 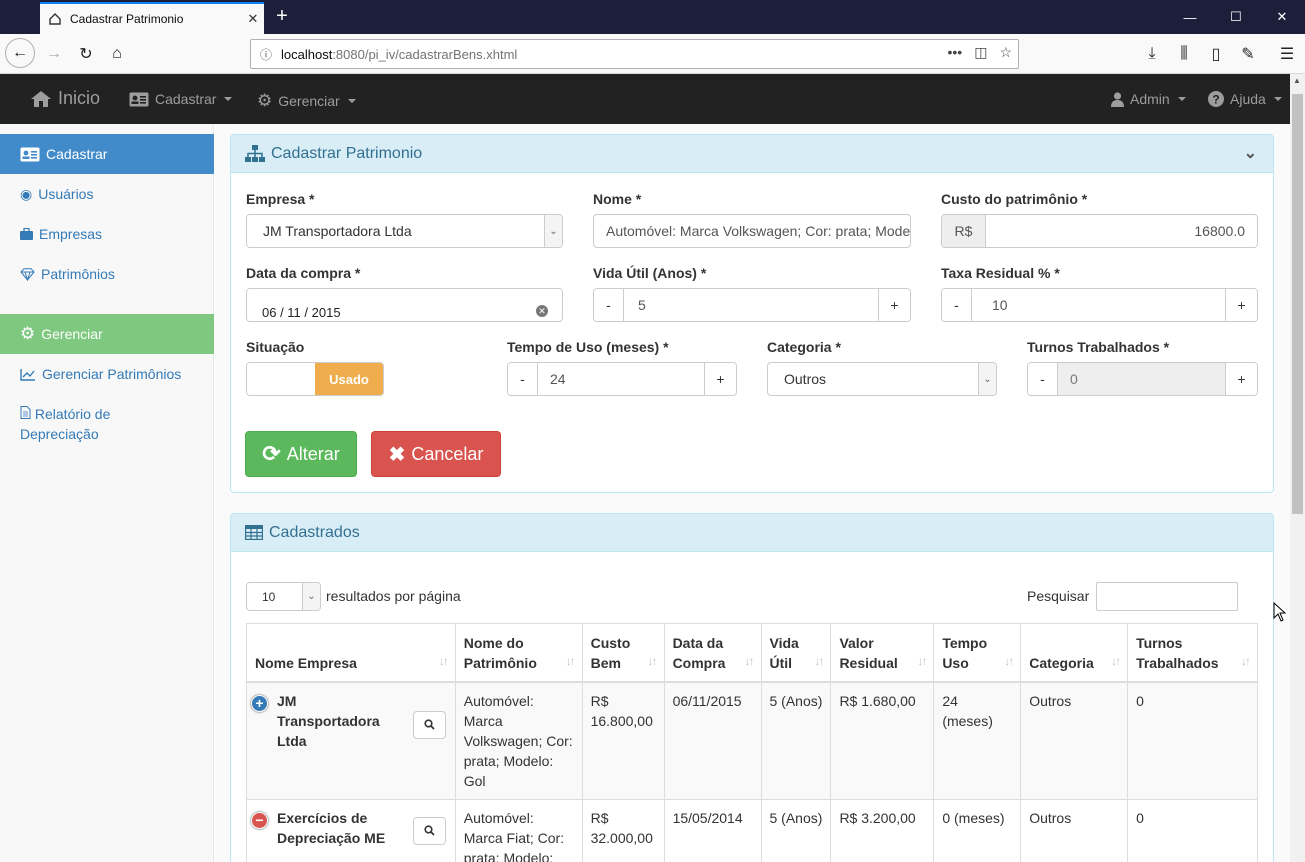 What do you see at coordinates (1216, 54) in the screenshot?
I see `sidebar-toggle-icon: ▯` at bounding box center [1216, 54].